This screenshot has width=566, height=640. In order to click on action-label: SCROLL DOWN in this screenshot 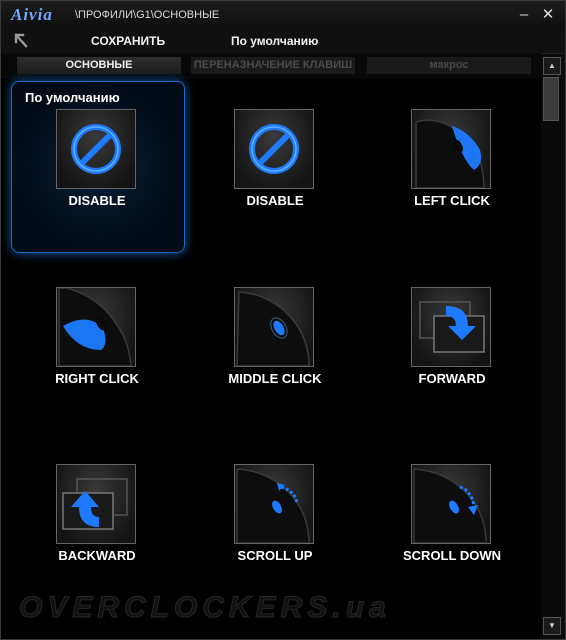, I will do `click(452, 555)`.